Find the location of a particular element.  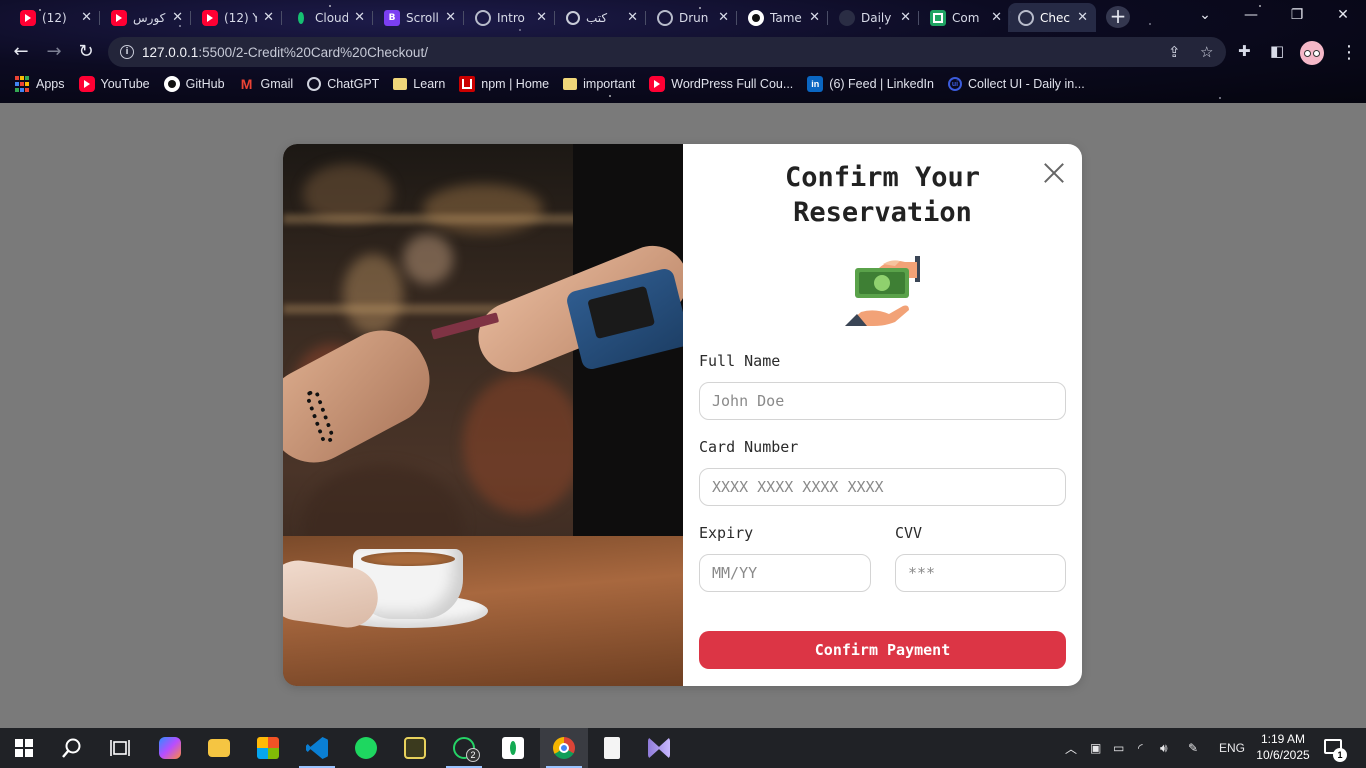

store-app is located at coordinates (268, 748).